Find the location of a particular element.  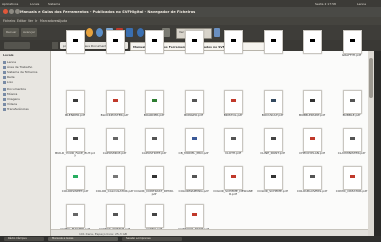

file-item: CLOTH.pdf is located at coordinates (233, 147).